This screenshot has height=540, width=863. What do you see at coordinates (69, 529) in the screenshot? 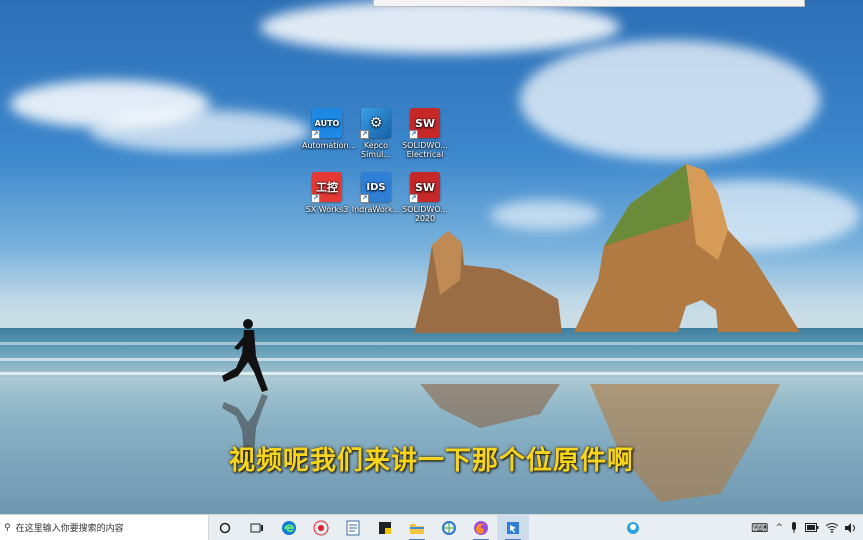
I see `search-placeholder: 在这里输入你要搜索的内容` at bounding box center [69, 529].